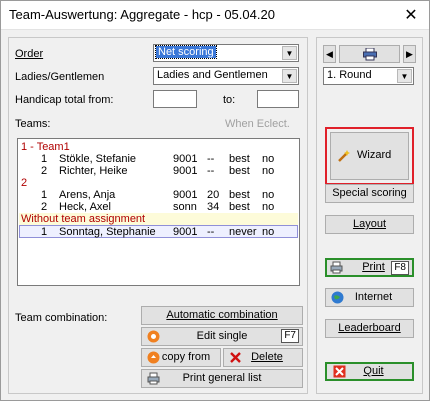 The image size is (430, 401). Describe the element at coordinates (222, 378) in the screenshot. I see `print-general-list-button: Print general list` at that location.